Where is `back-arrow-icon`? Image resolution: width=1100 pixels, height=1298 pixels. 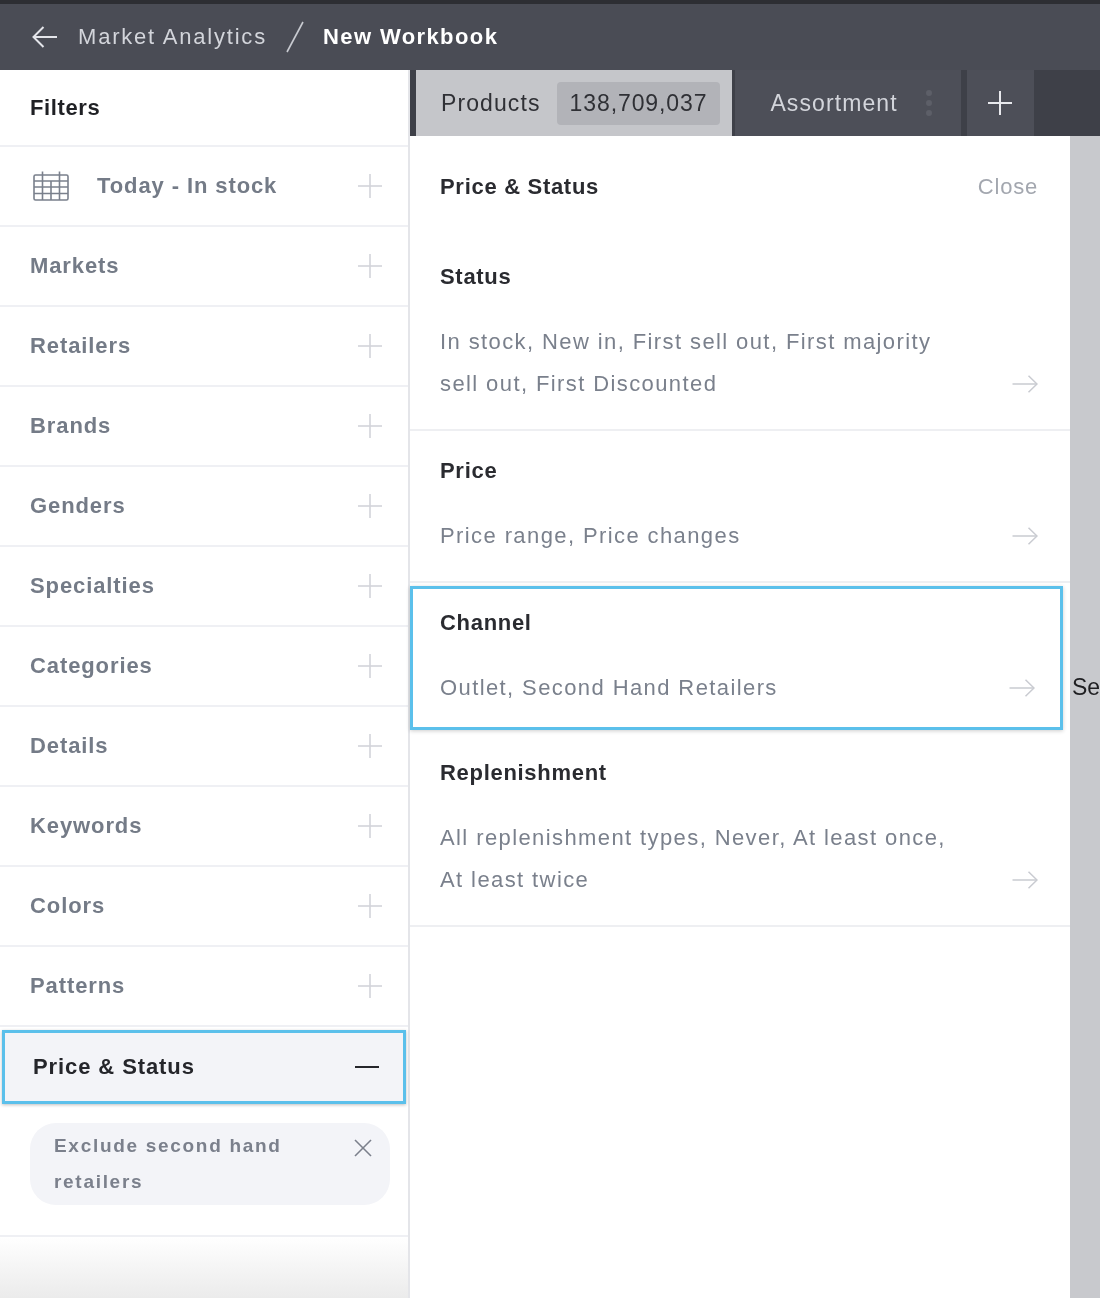 back-arrow-icon is located at coordinates (45, 37).